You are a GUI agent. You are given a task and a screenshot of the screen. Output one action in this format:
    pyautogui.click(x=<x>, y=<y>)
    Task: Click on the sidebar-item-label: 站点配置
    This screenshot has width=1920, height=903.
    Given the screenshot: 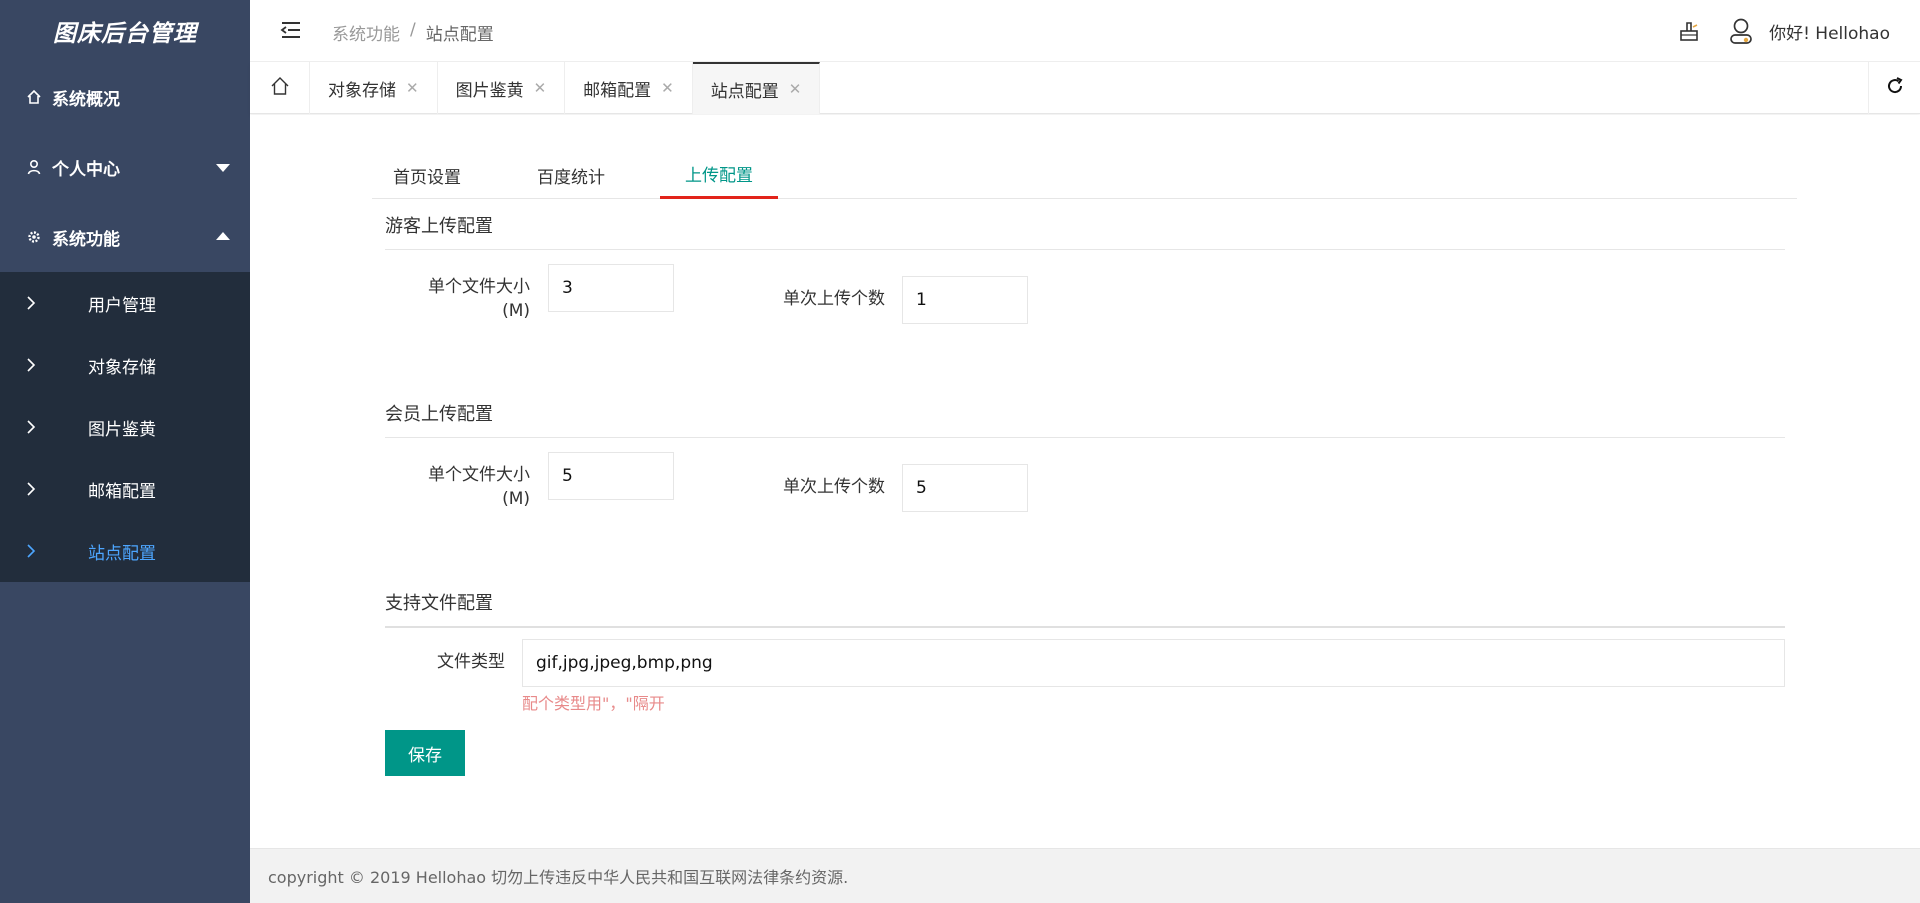 What is the action you would take?
    pyautogui.click(x=122, y=553)
    